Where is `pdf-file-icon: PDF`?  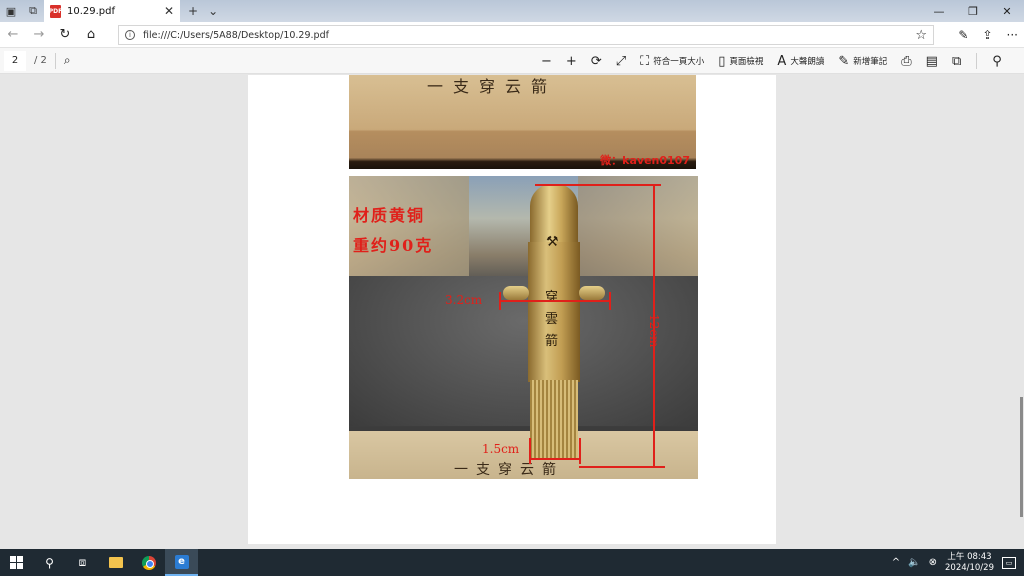 pdf-file-icon: PDF is located at coordinates (55, 11).